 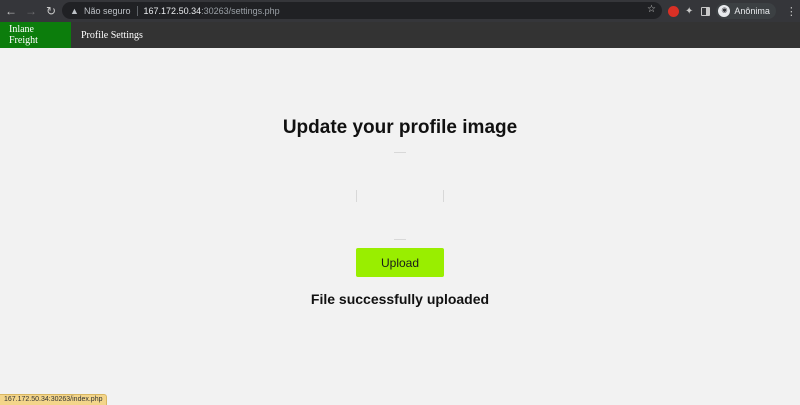 What do you see at coordinates (54, 399) in the screenshot?
I see `status-bar-link-preview: 167.172.50.34:30263/index.php` at bounding box center [54, 399].